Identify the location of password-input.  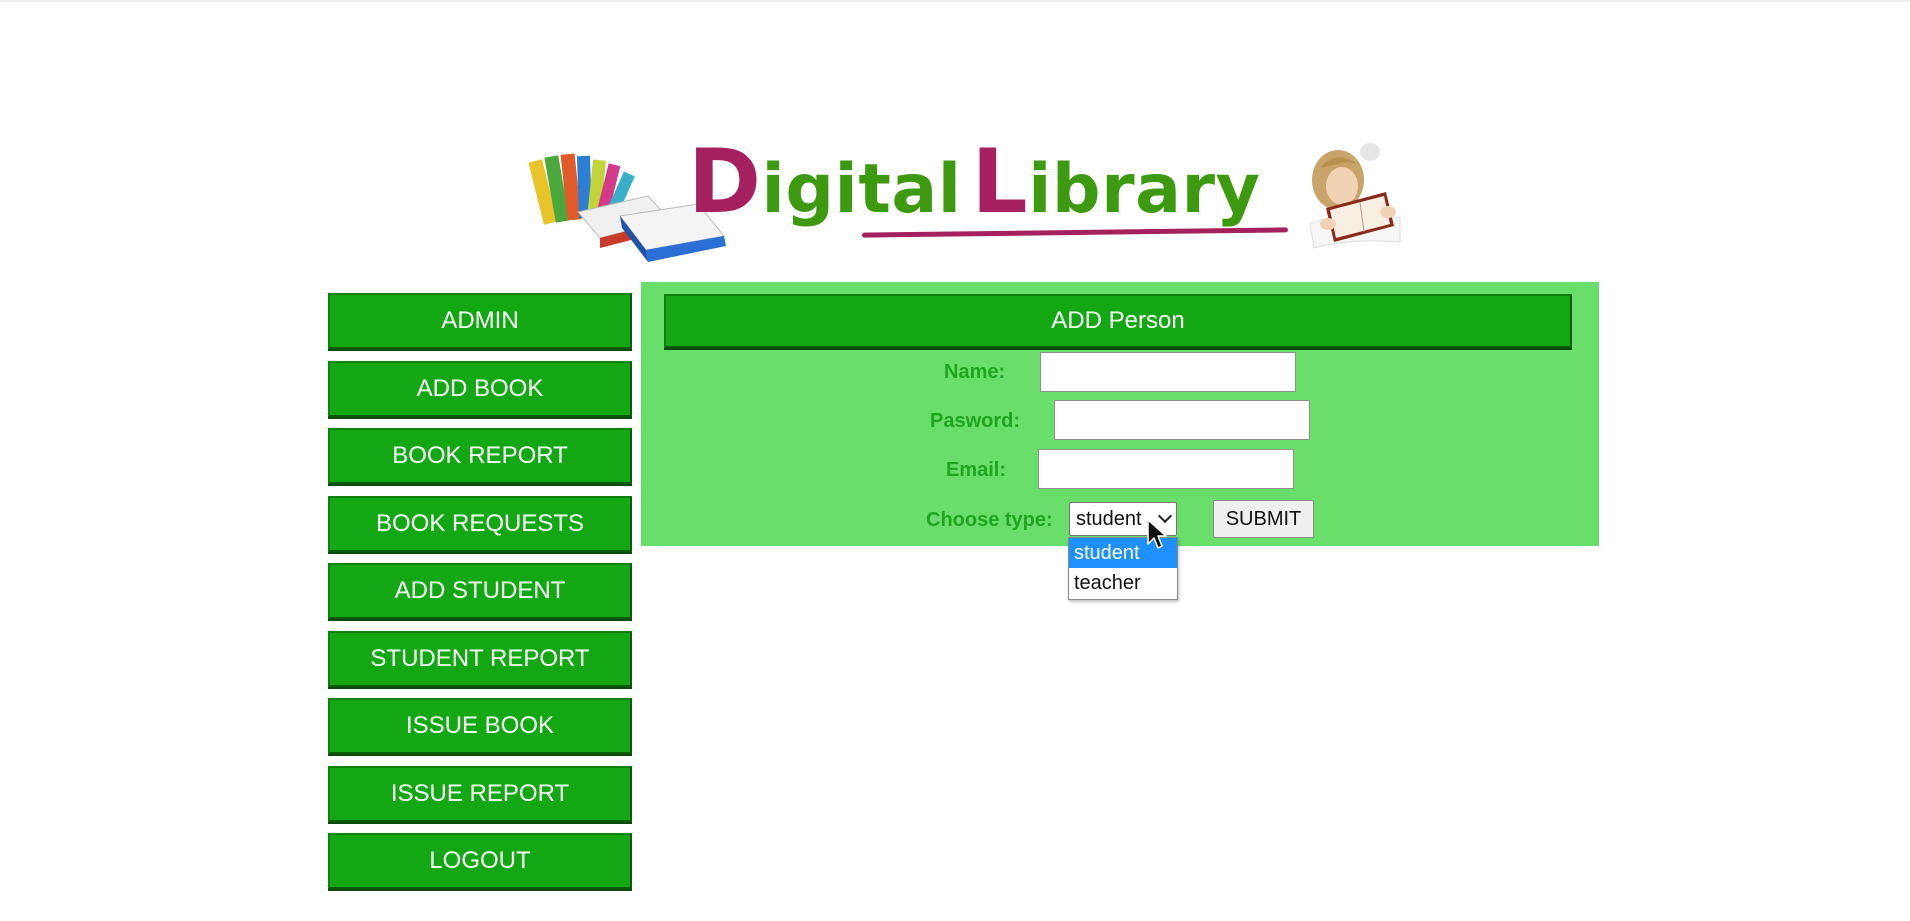
(1182, 420).